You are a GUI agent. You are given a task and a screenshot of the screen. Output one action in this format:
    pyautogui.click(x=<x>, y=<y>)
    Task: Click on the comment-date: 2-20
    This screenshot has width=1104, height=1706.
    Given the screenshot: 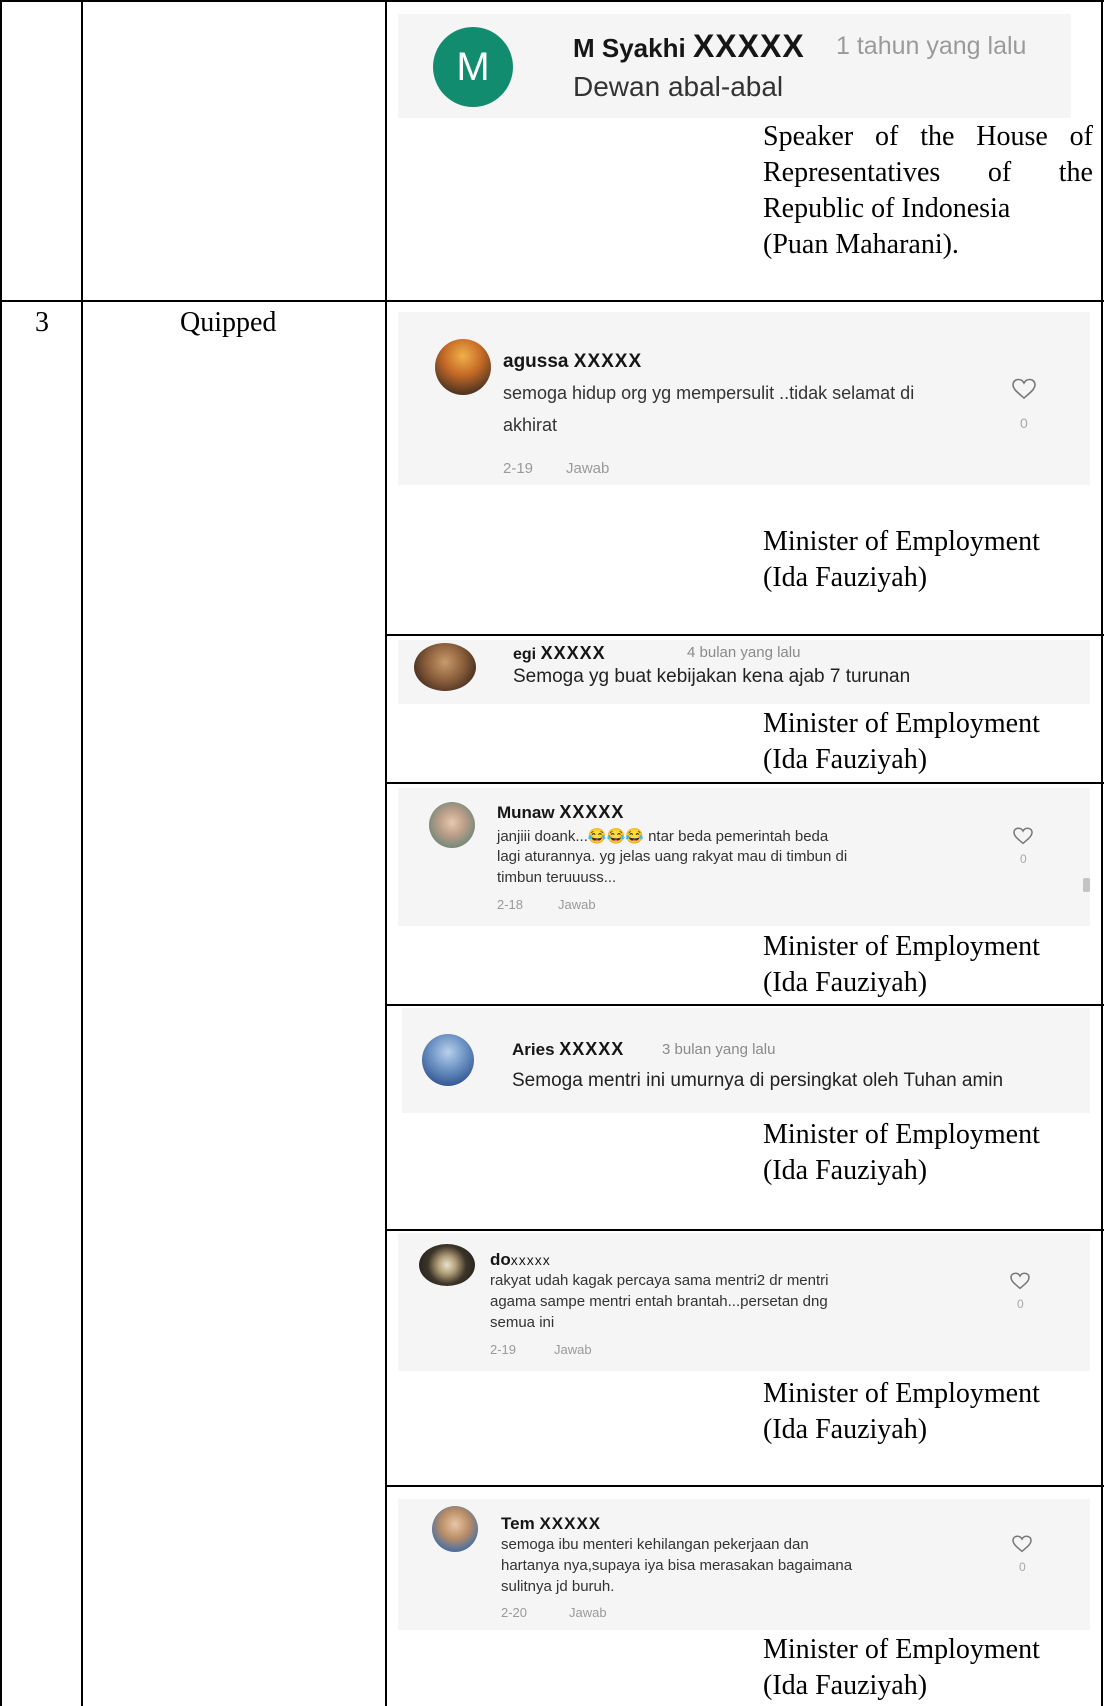 What is the action you would take?
    pyautogui.click(x=514, y=1612)
    